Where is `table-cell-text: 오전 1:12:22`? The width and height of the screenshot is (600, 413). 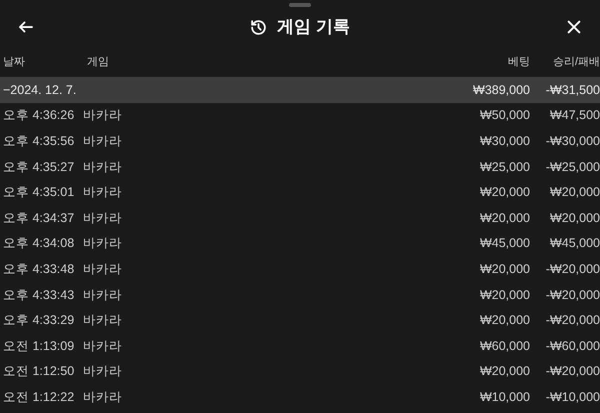
table-cell-text: 오전 1:12:22 is located at coordinates (39, 397).